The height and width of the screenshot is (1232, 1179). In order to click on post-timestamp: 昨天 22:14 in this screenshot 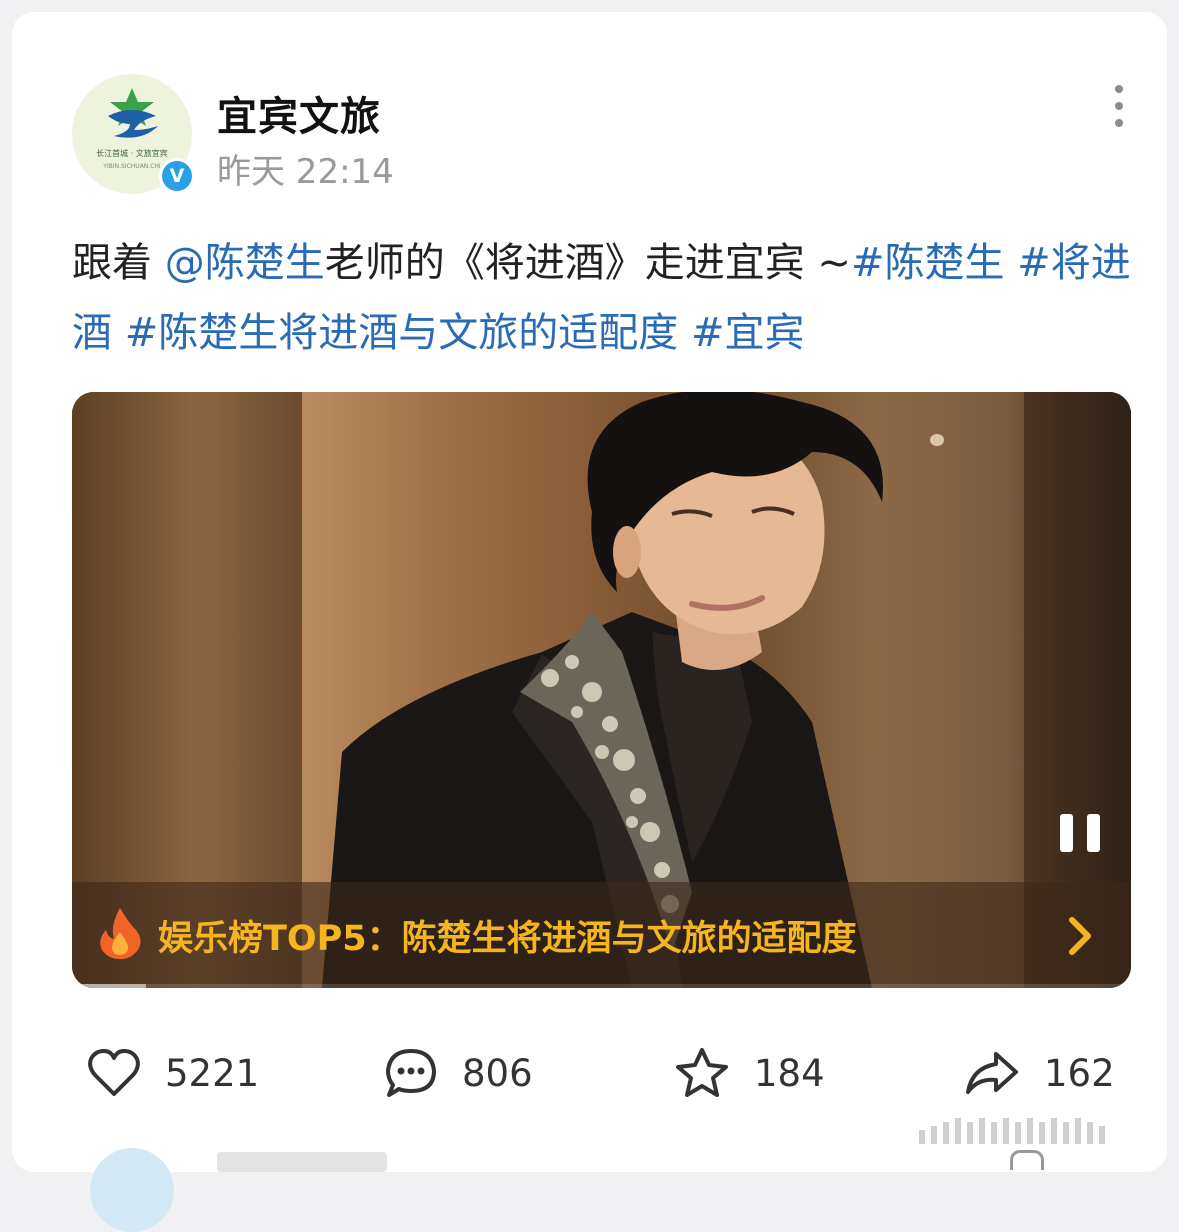, I will do `click(305, 172)`.